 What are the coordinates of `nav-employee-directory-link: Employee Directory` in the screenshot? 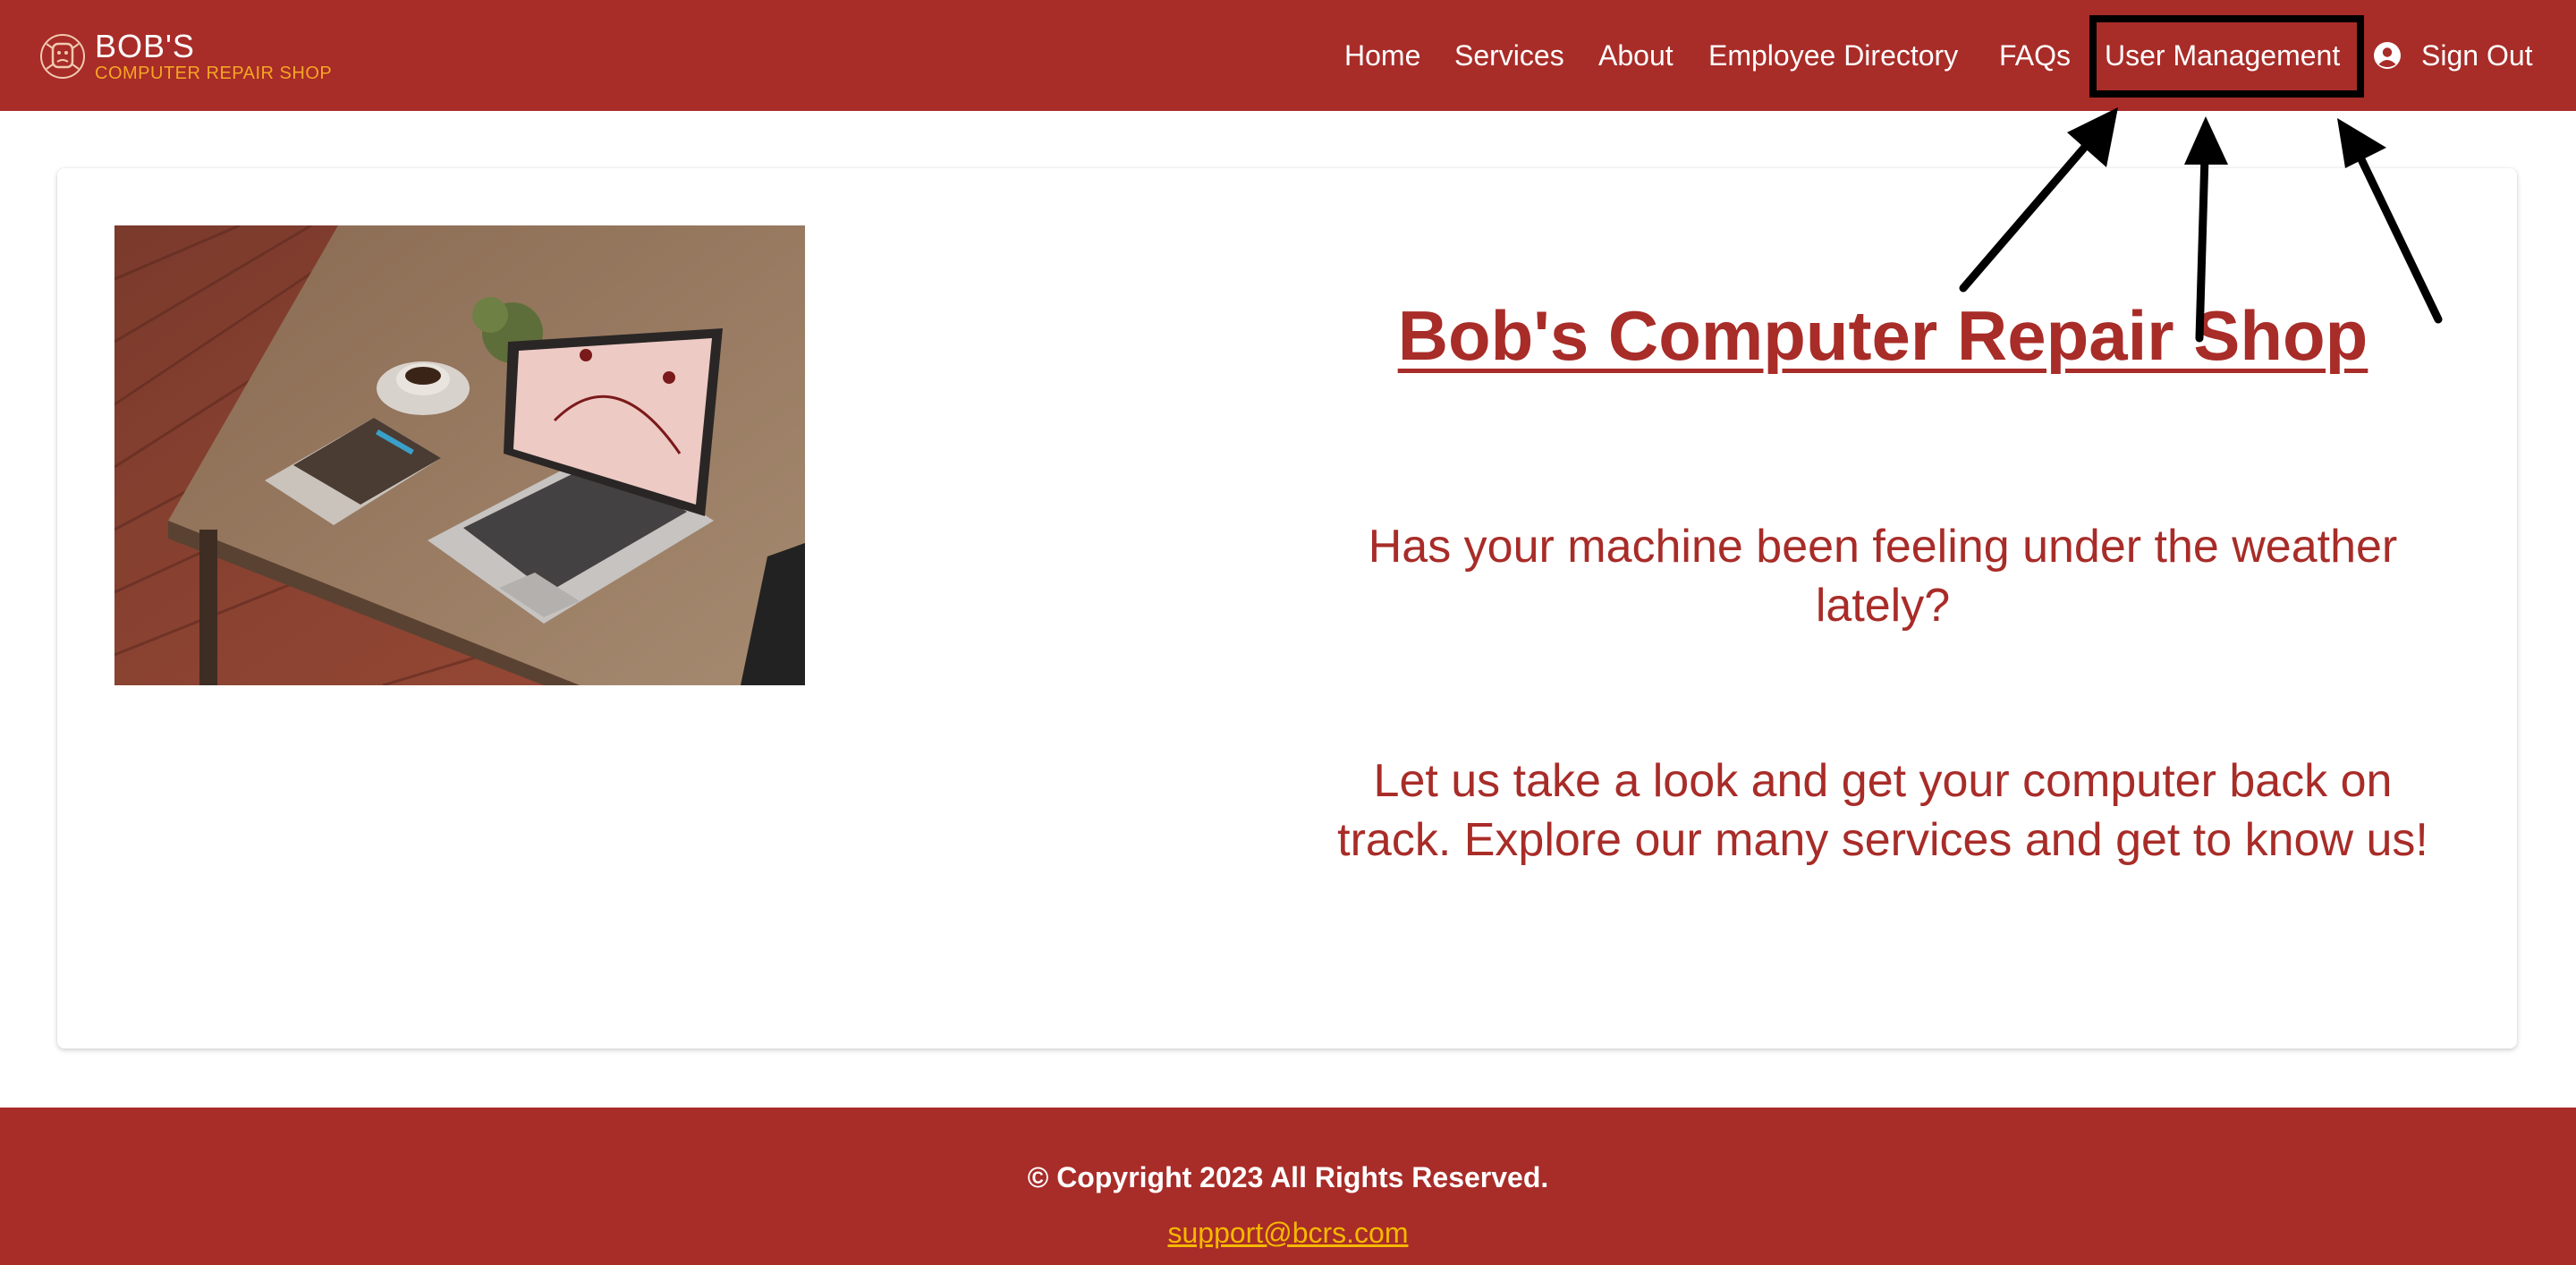 It's located at (1833, 55).